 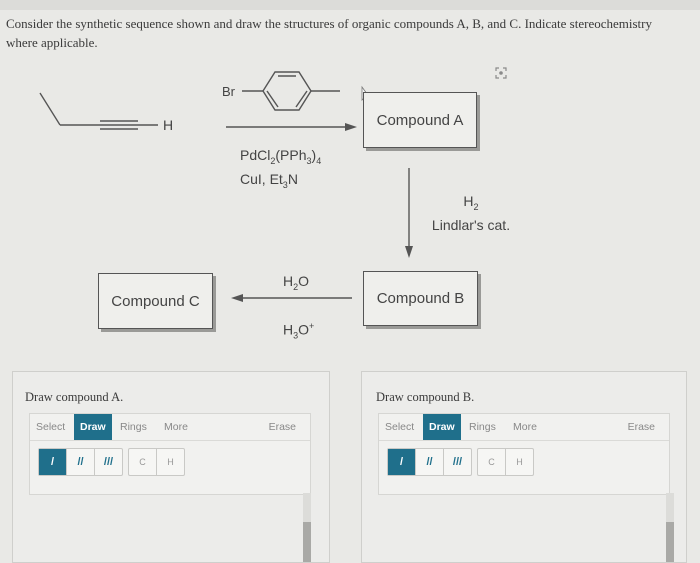 I want to click on focus-icon, so click(x=501, y=73).